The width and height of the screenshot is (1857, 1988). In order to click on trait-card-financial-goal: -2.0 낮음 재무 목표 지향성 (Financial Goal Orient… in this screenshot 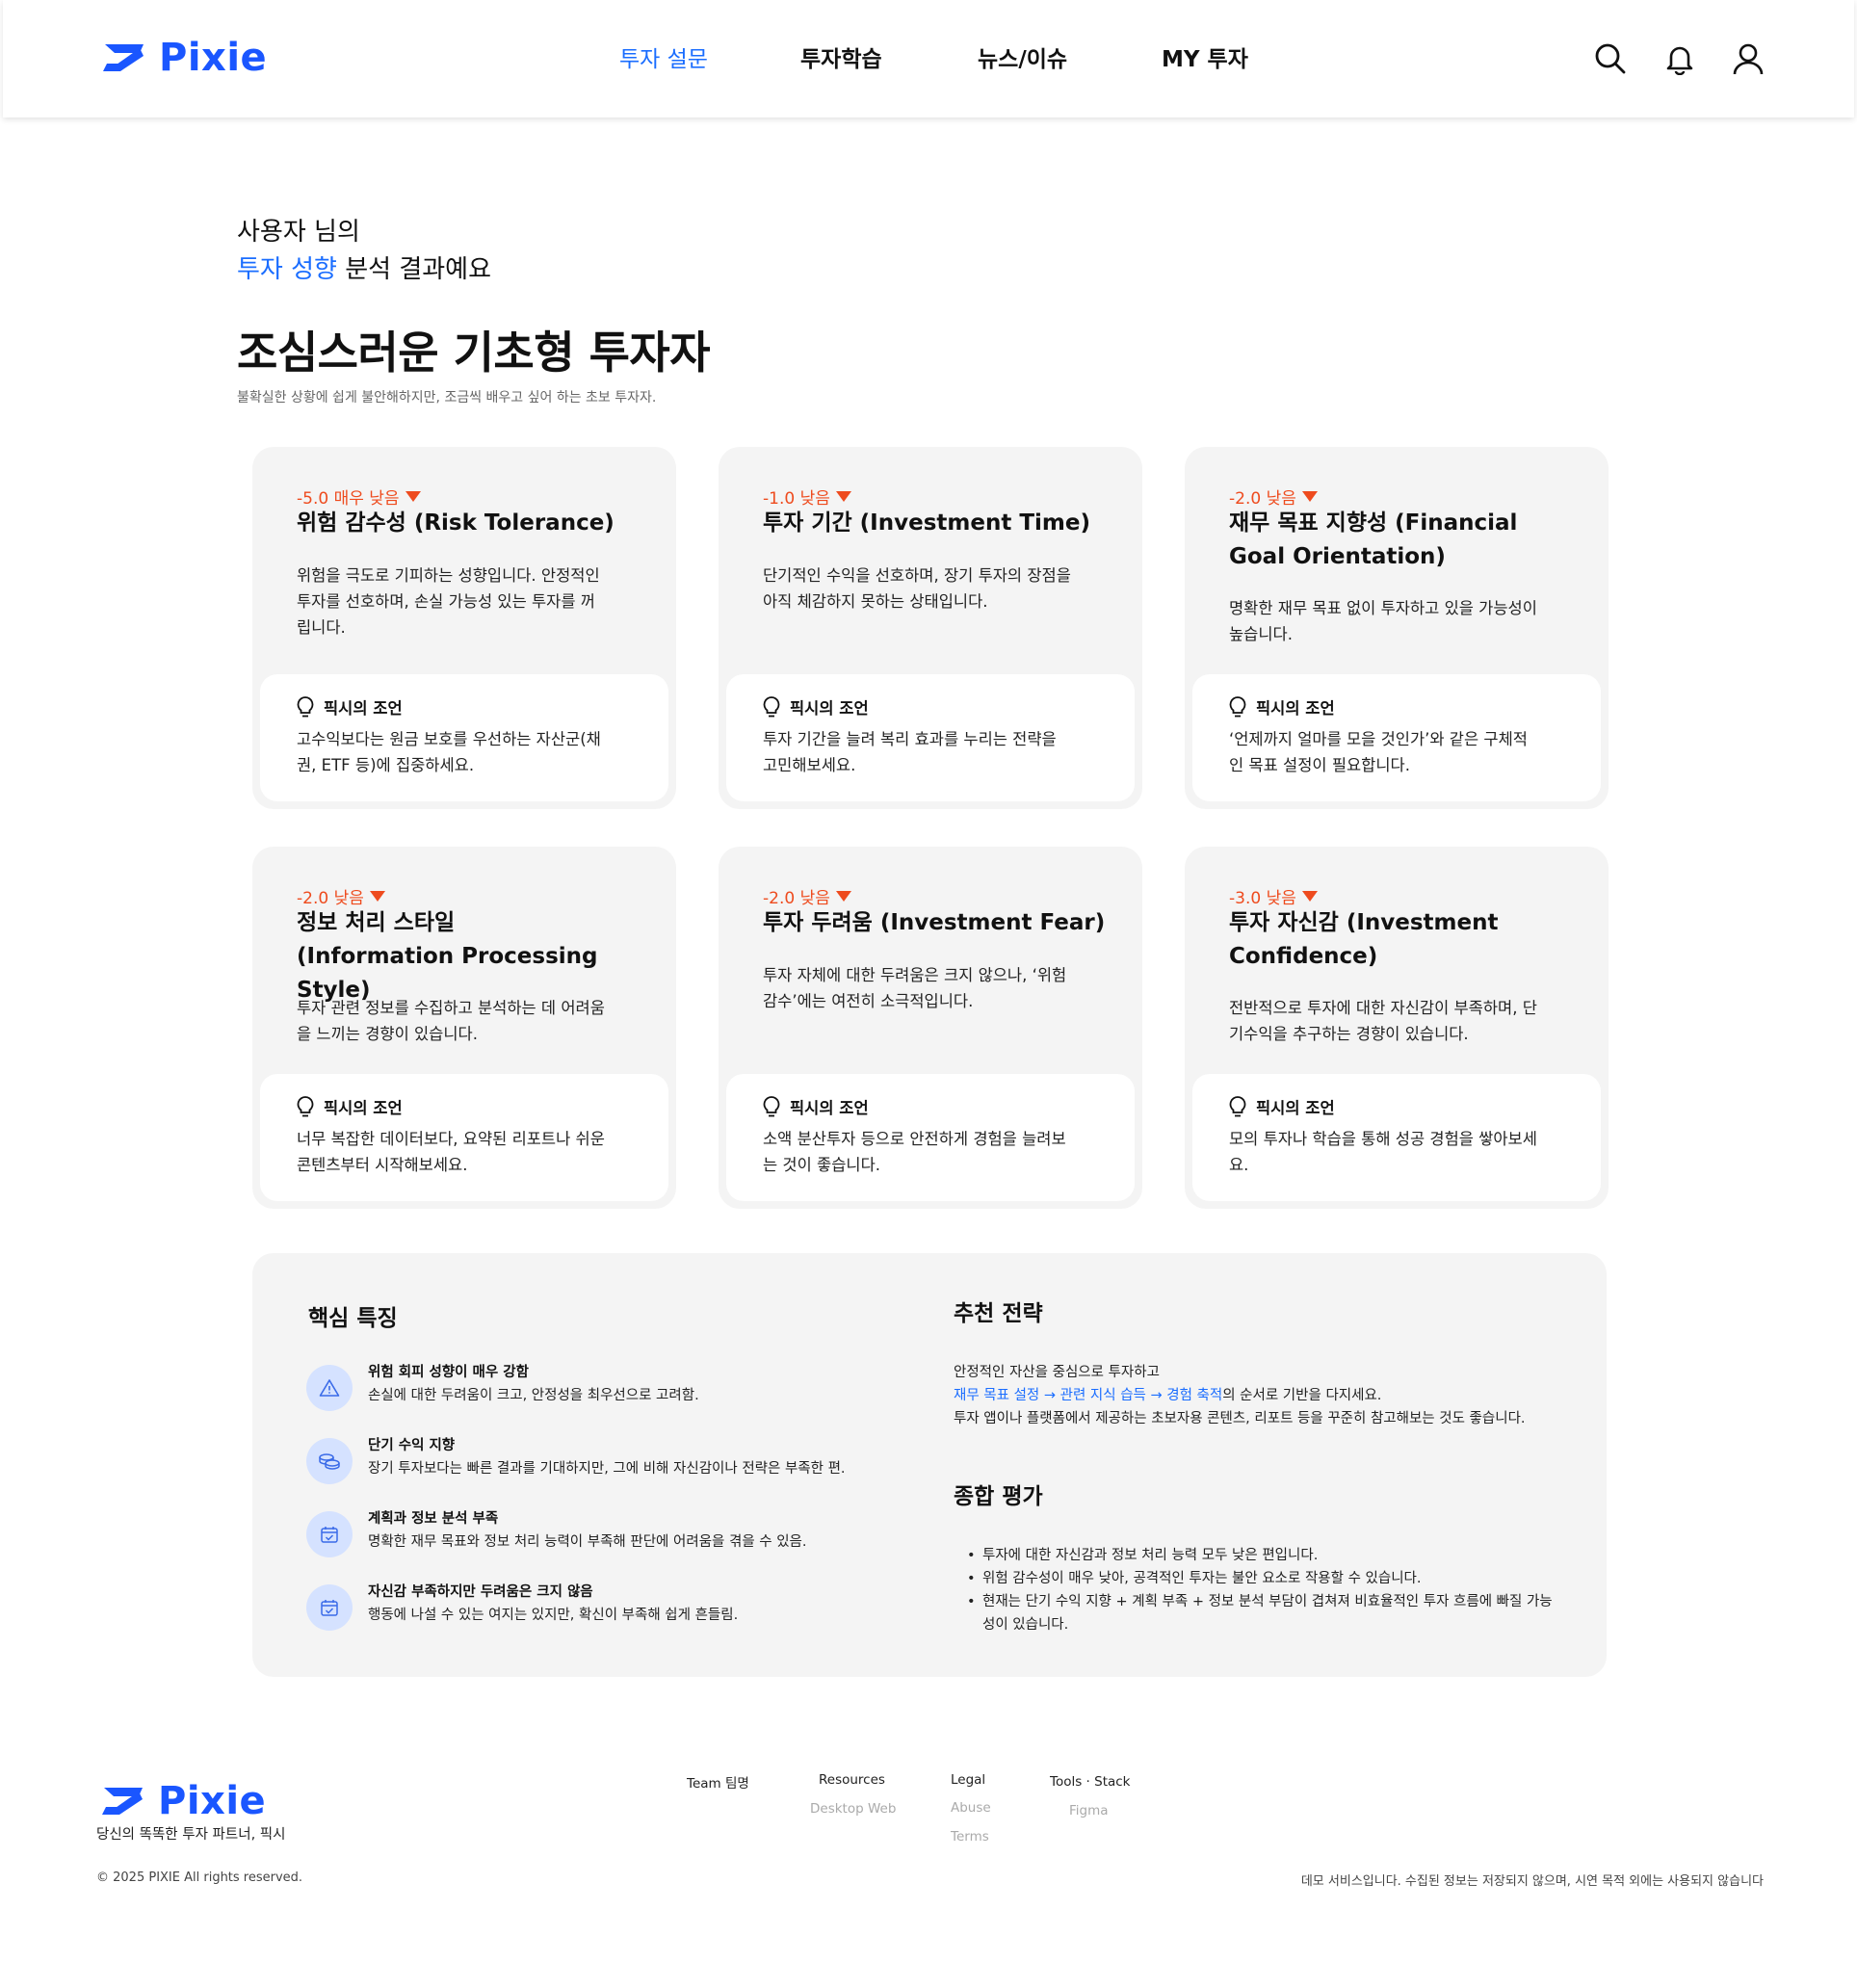, I will do `click(1397, 628)`.